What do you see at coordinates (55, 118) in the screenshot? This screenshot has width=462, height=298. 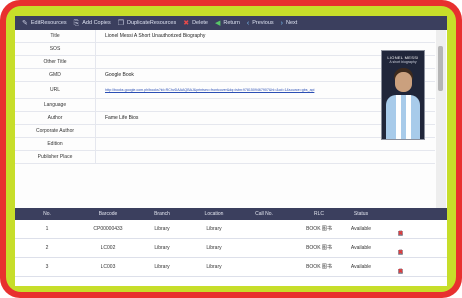 I see `field-label-author: Author` at bounding box center [55, 118].